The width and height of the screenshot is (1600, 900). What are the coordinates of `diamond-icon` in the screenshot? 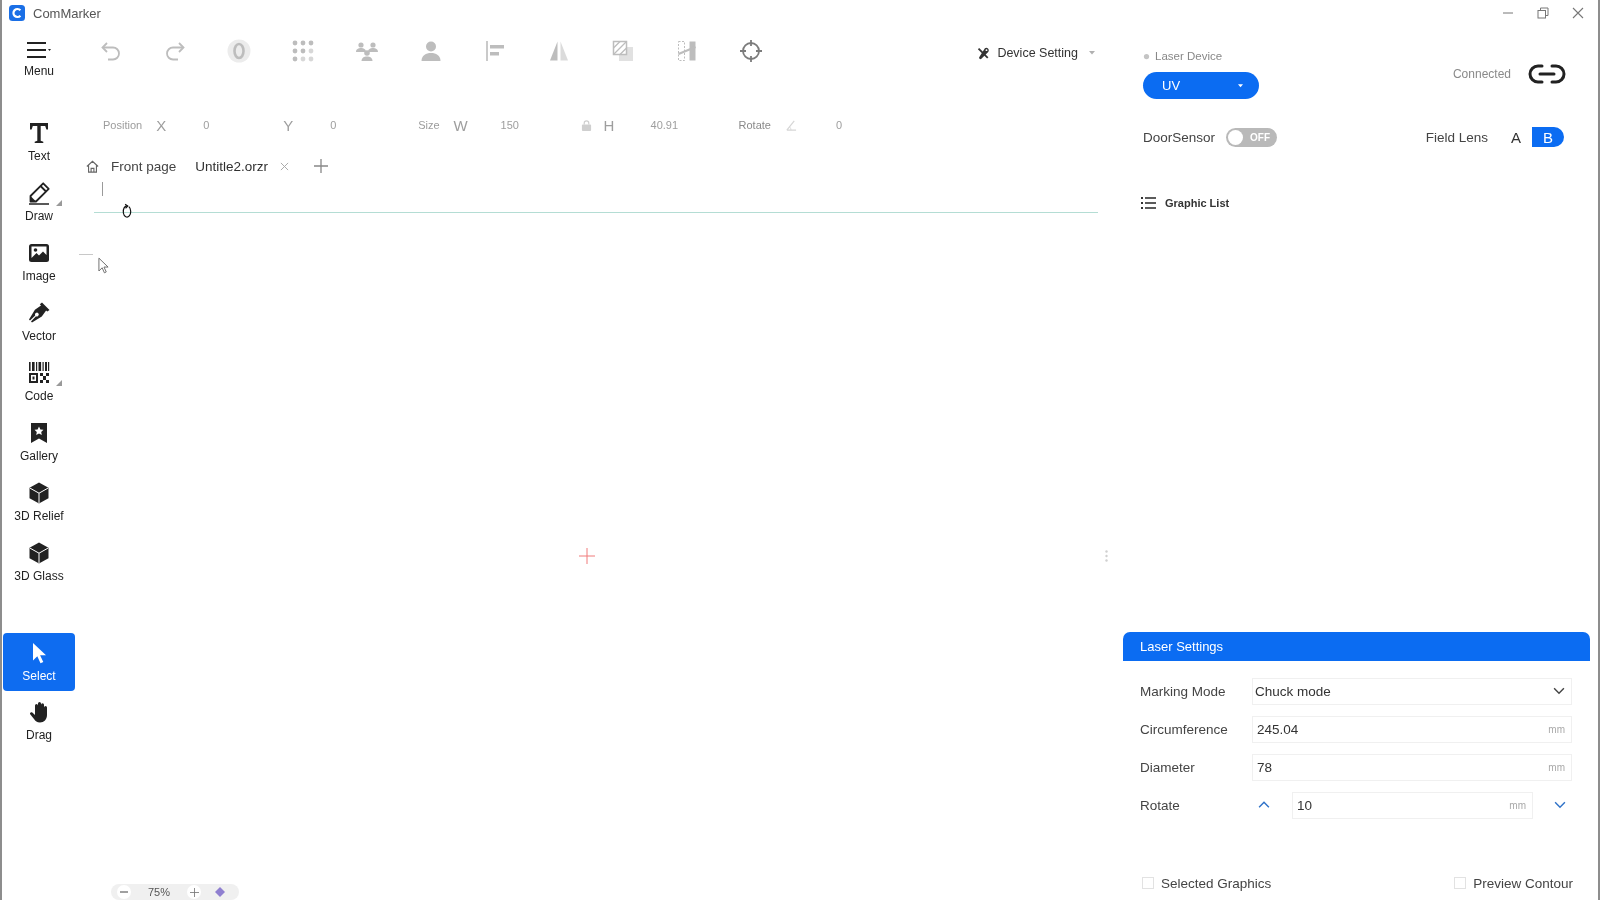 It's located at (220, 892).